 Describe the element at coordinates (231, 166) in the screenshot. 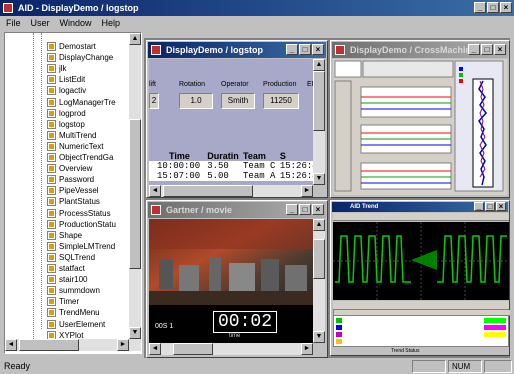

I see `table-row: 10:00:00 3.50 Team C 15:26:42` at that location.